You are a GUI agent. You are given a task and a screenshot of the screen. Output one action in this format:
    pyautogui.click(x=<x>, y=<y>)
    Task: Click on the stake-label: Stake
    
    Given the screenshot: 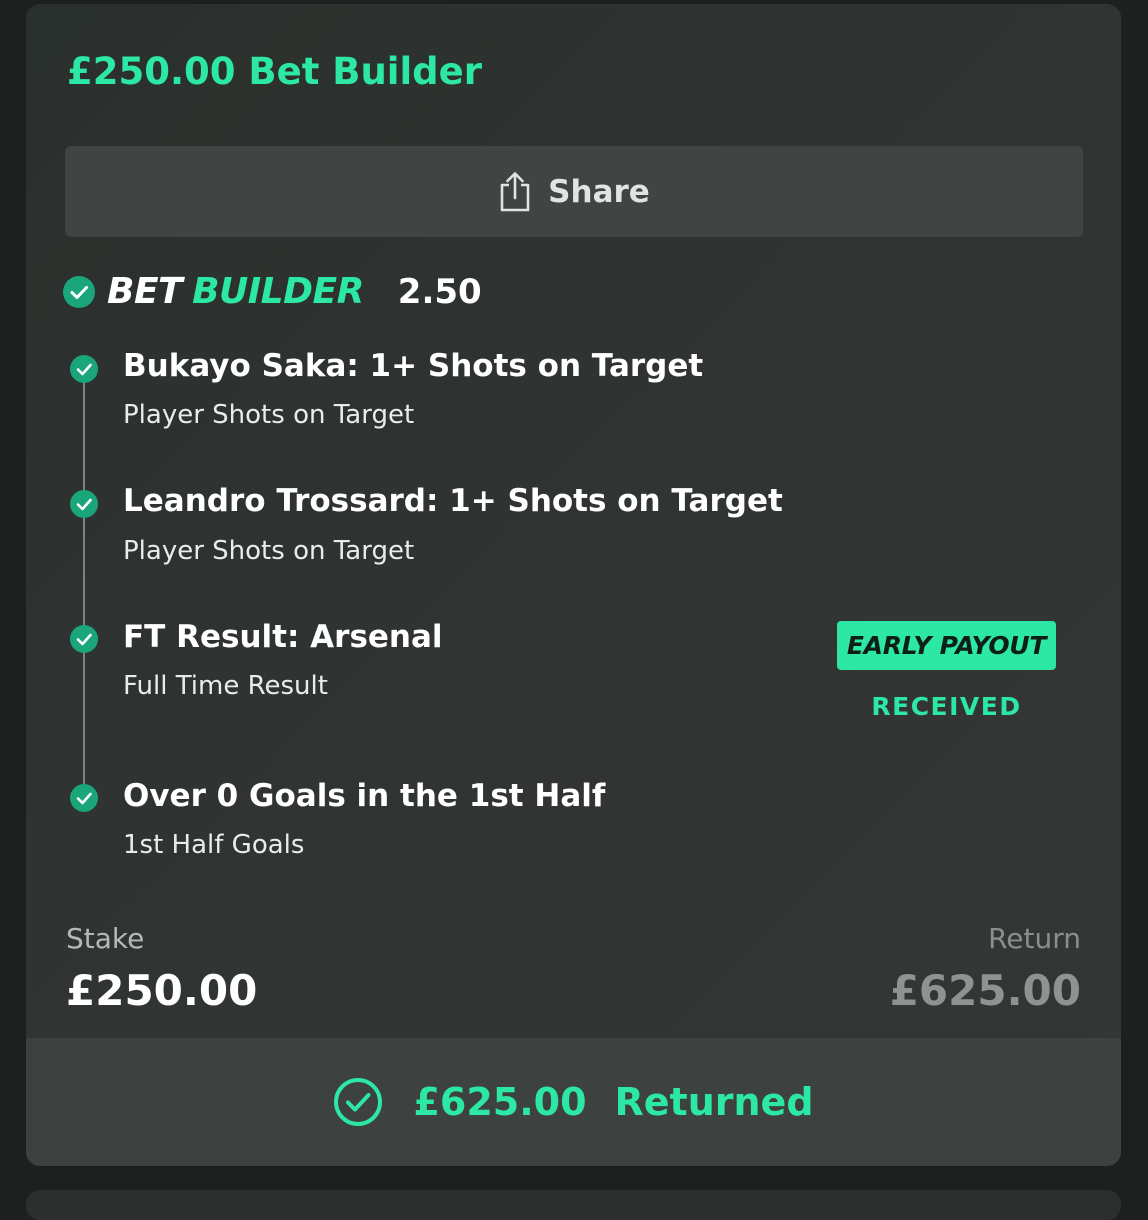 What is the action you would take?
    pyautogui.click(x=105, y=938)
    